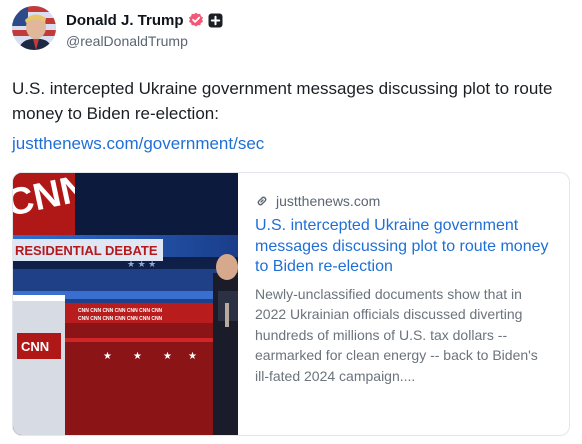  What do you see at coordinates (125, 20) in the screenshot?
I see `display-name: Donald J. Trump` at bounding box center [125, 20].